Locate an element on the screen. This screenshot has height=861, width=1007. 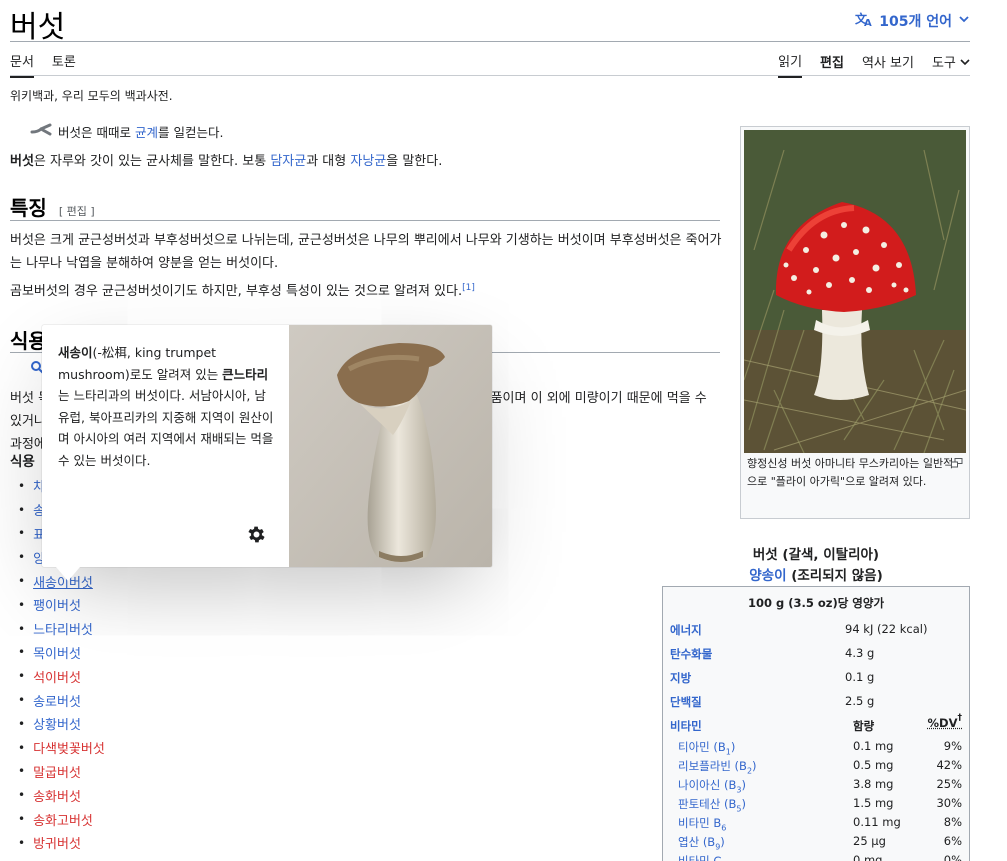
food-list-link: 느타리버섯 is located at coordinates (63, 628).